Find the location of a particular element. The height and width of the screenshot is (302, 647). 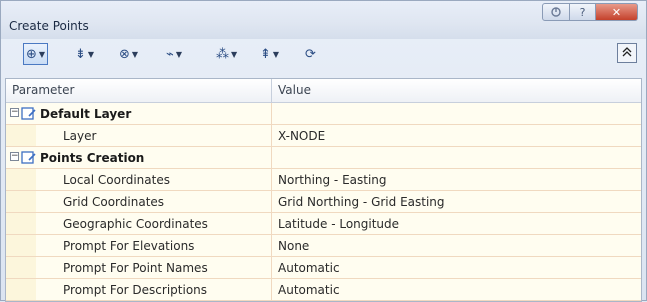

property-name: Layer is located at coordinates (80, 136).